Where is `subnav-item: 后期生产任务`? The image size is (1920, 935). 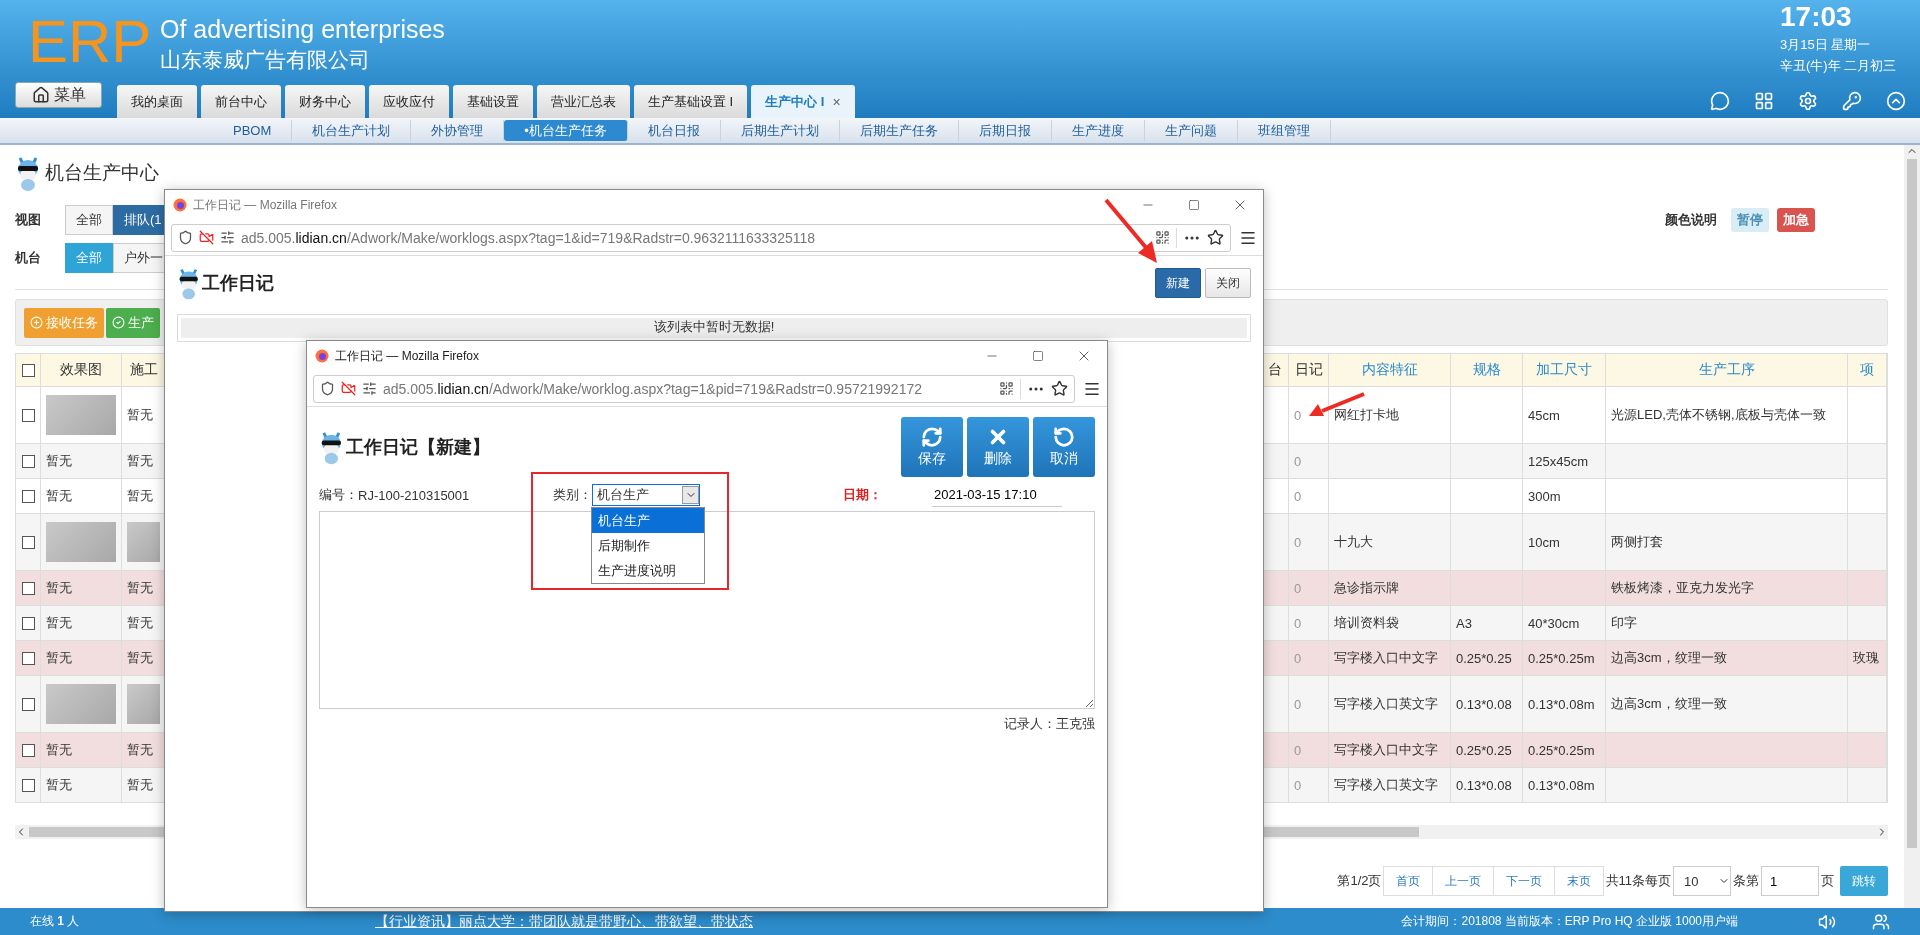 subnav-item: 后期生产任务 is located at coordinates (899, 130).